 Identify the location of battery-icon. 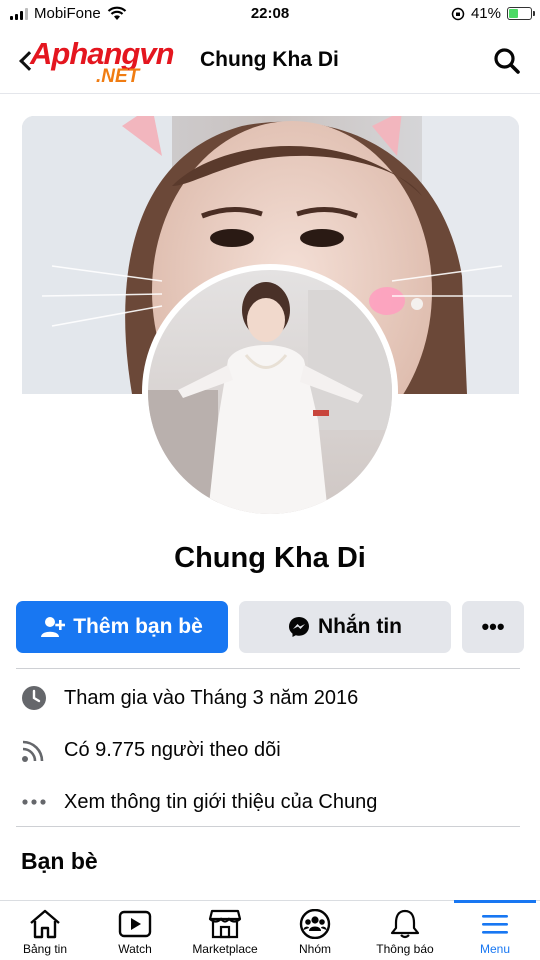
(521, 13).